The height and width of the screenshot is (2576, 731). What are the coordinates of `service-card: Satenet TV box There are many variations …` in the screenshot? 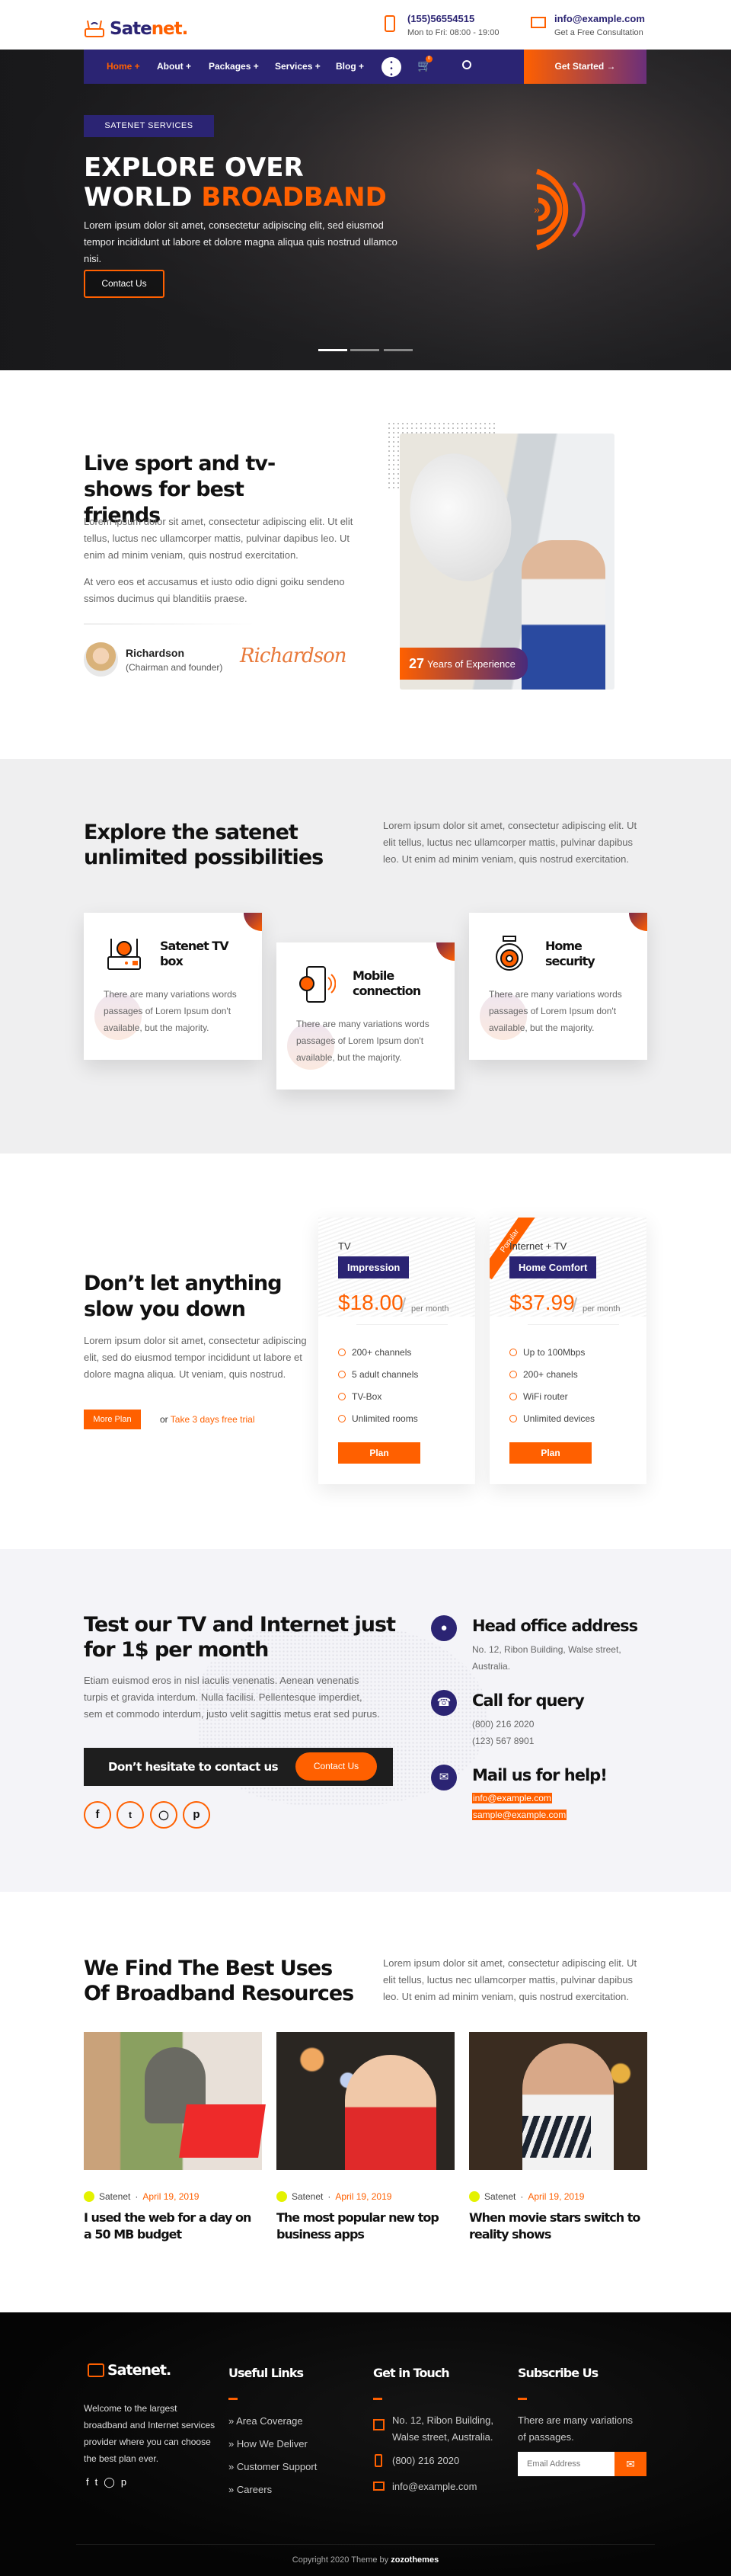 It's located at (173, 986).